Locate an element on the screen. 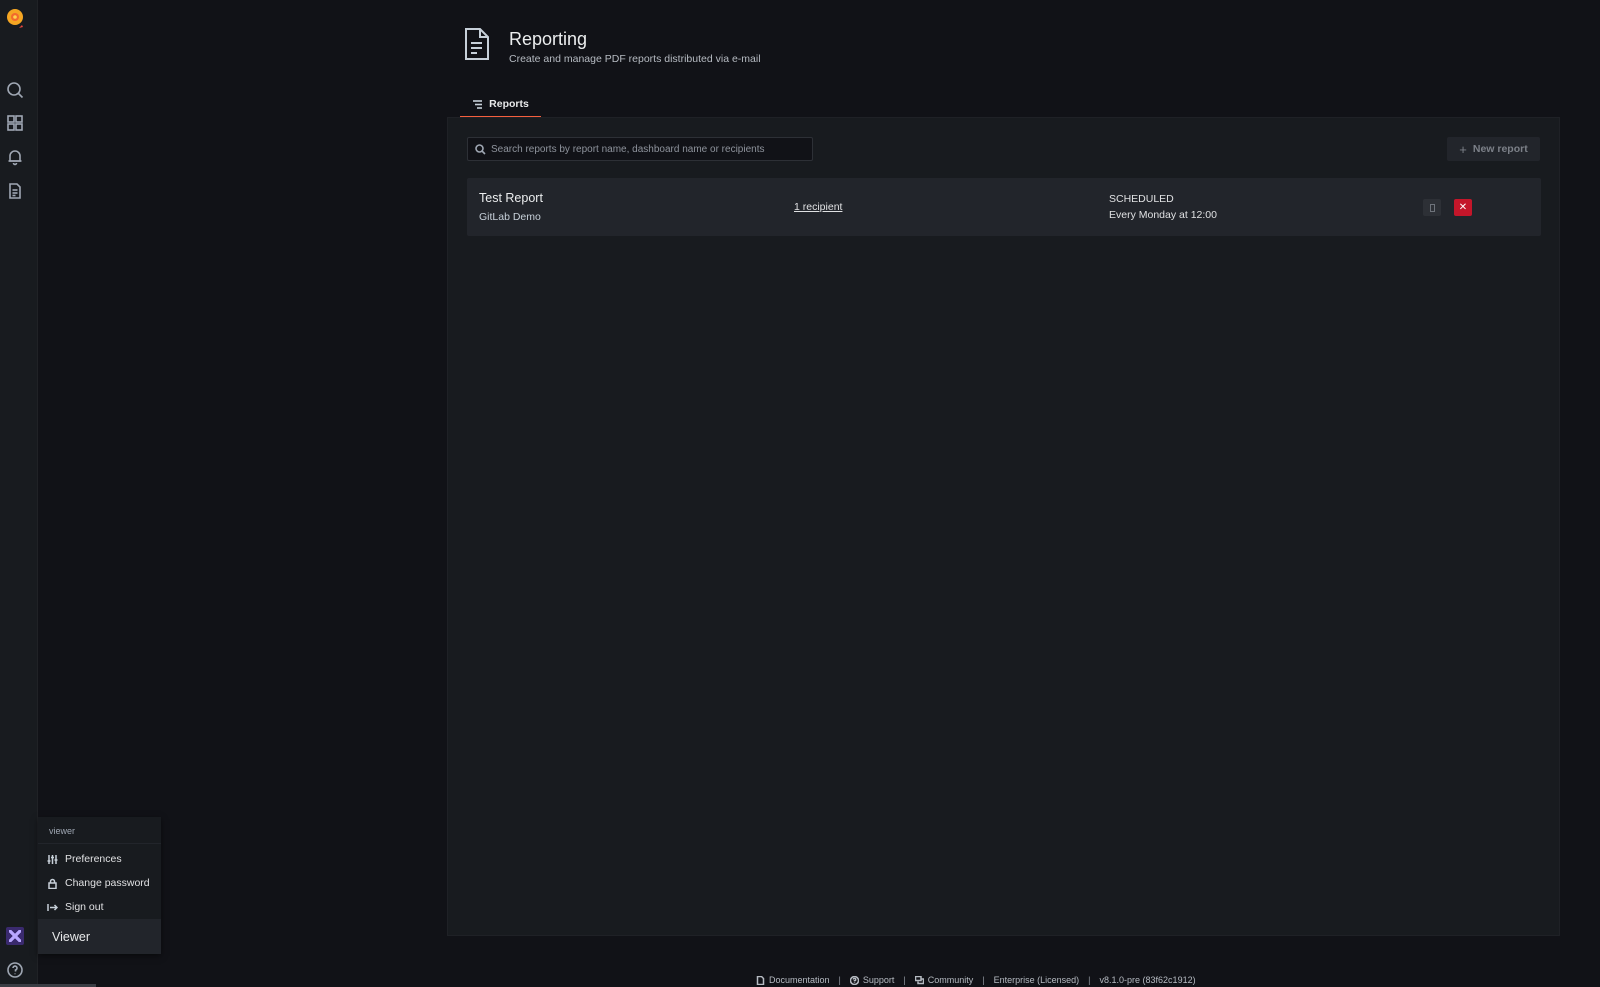 Image resolution: width=1600 pixels, height=987 pixels. change-password-menu-item: Change password is located at coordinates (99, 883).